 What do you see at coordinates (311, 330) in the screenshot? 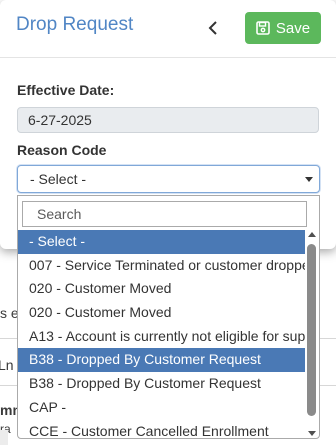
I see `scrollbar-thumb` at bounding box center [311, 330].